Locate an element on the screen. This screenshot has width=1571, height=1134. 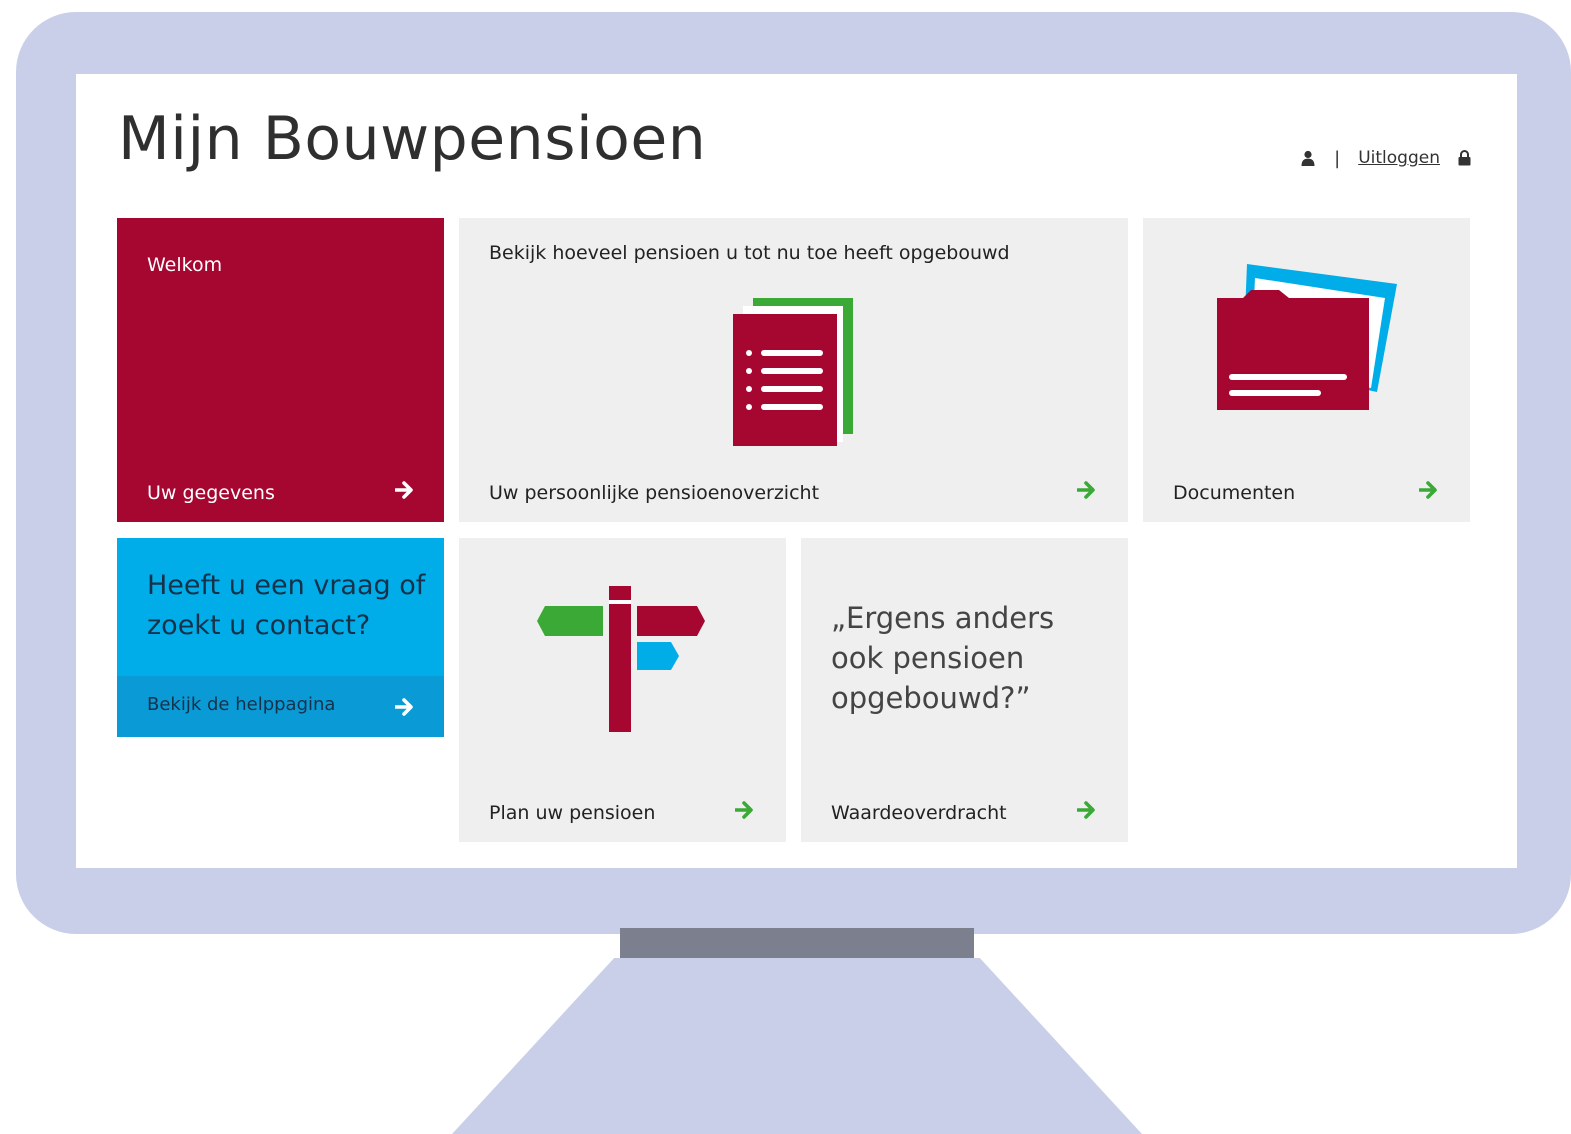
user-bar: | Uitloggen is located at coordinates (1385, 158).